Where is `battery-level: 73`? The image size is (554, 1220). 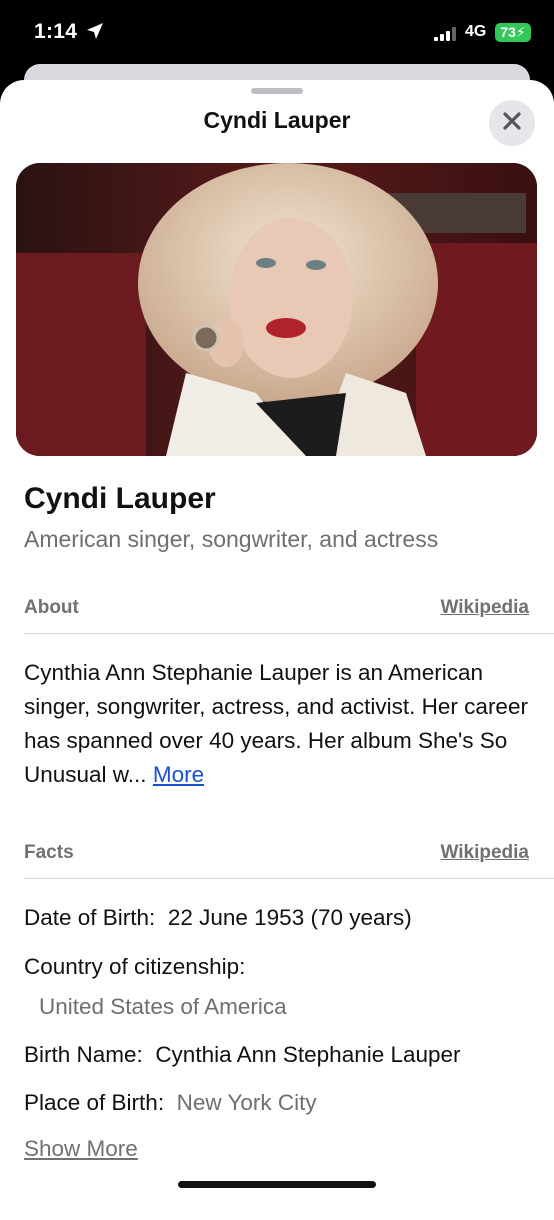
battery-level: 73 is located at coordinates (508, 32).